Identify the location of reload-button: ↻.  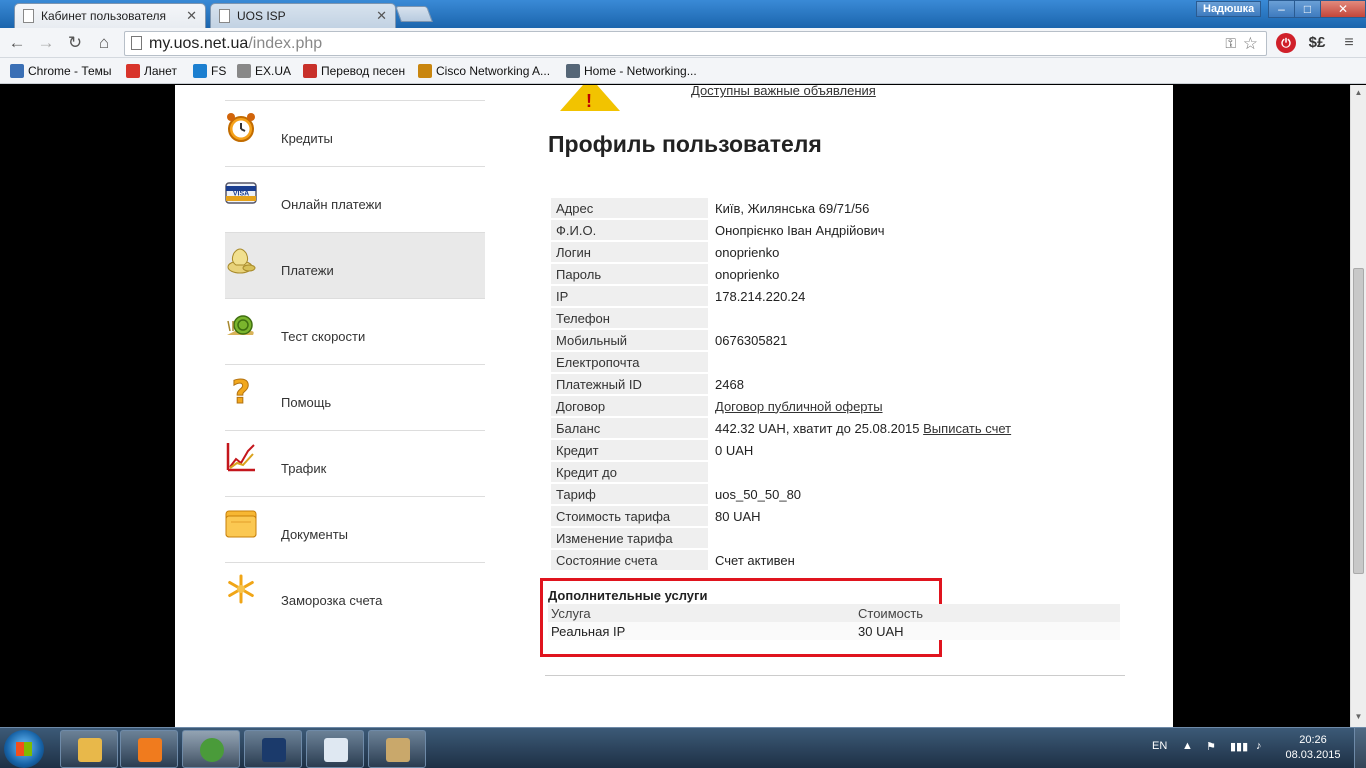
(75, 43).